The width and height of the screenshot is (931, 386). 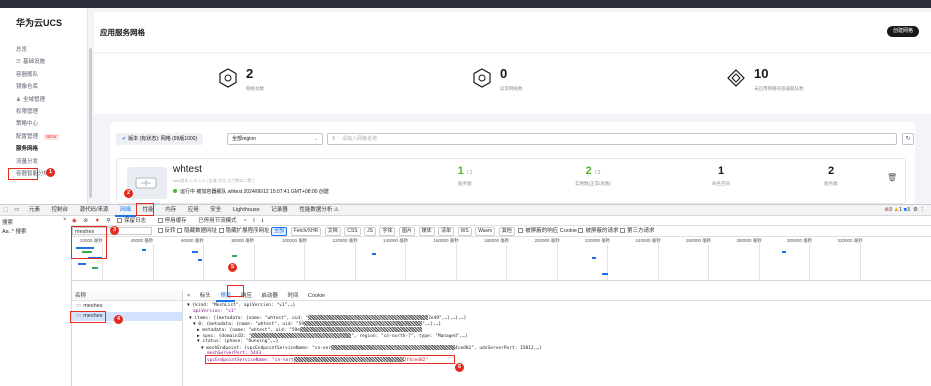 What do you see at coordinates (892, 177) in the screenshot?
I see `delete-icon: 🗑` at bounding box center [892, 177].